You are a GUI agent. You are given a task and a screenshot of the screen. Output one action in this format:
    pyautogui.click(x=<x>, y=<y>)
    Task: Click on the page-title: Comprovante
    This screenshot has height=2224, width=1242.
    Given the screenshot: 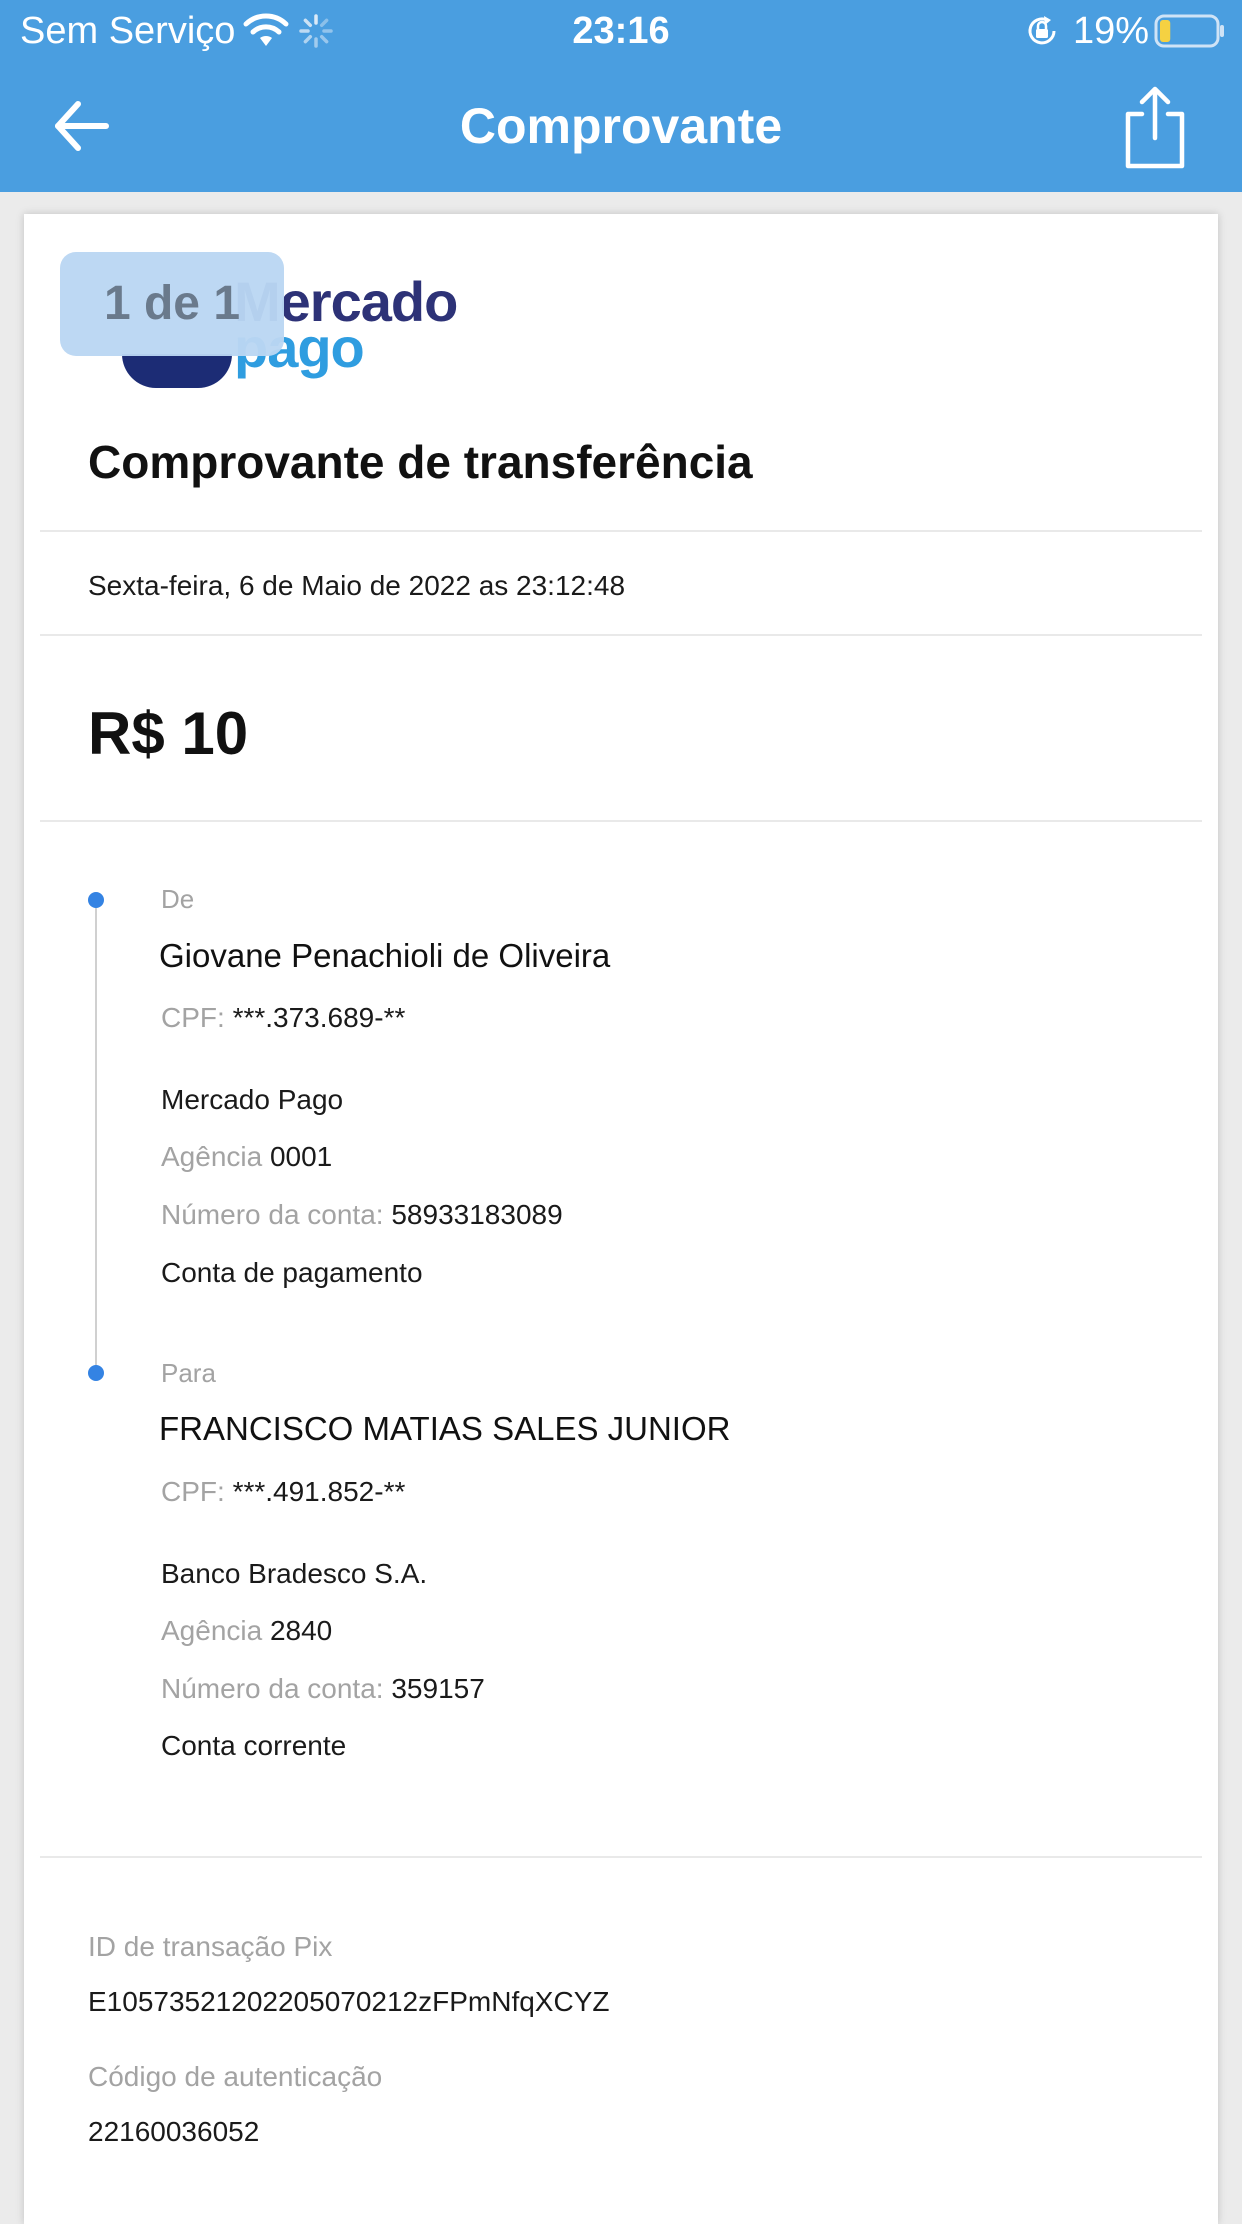 What is the action you would take?
    pyautogui.click(x=621, y=126)
    